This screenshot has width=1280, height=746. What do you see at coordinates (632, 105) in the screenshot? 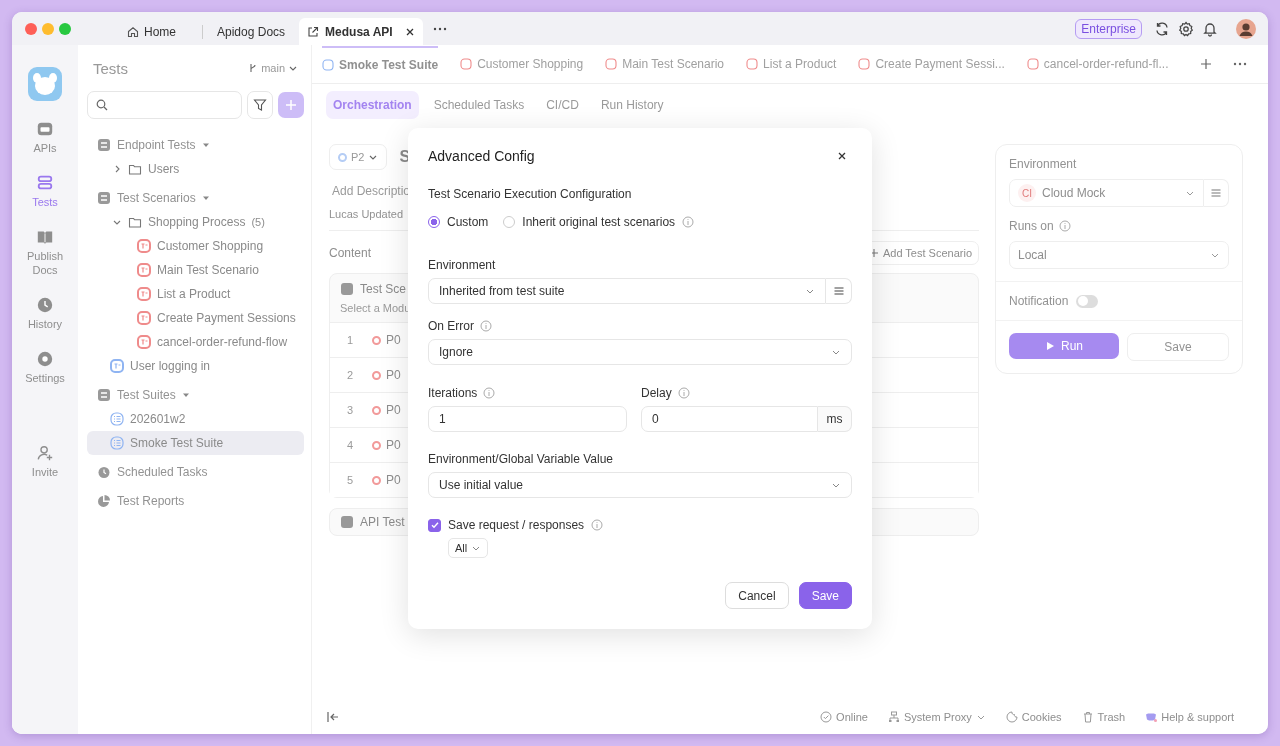
I see `sub-tab: Run History` at bounding box center [632, 105].